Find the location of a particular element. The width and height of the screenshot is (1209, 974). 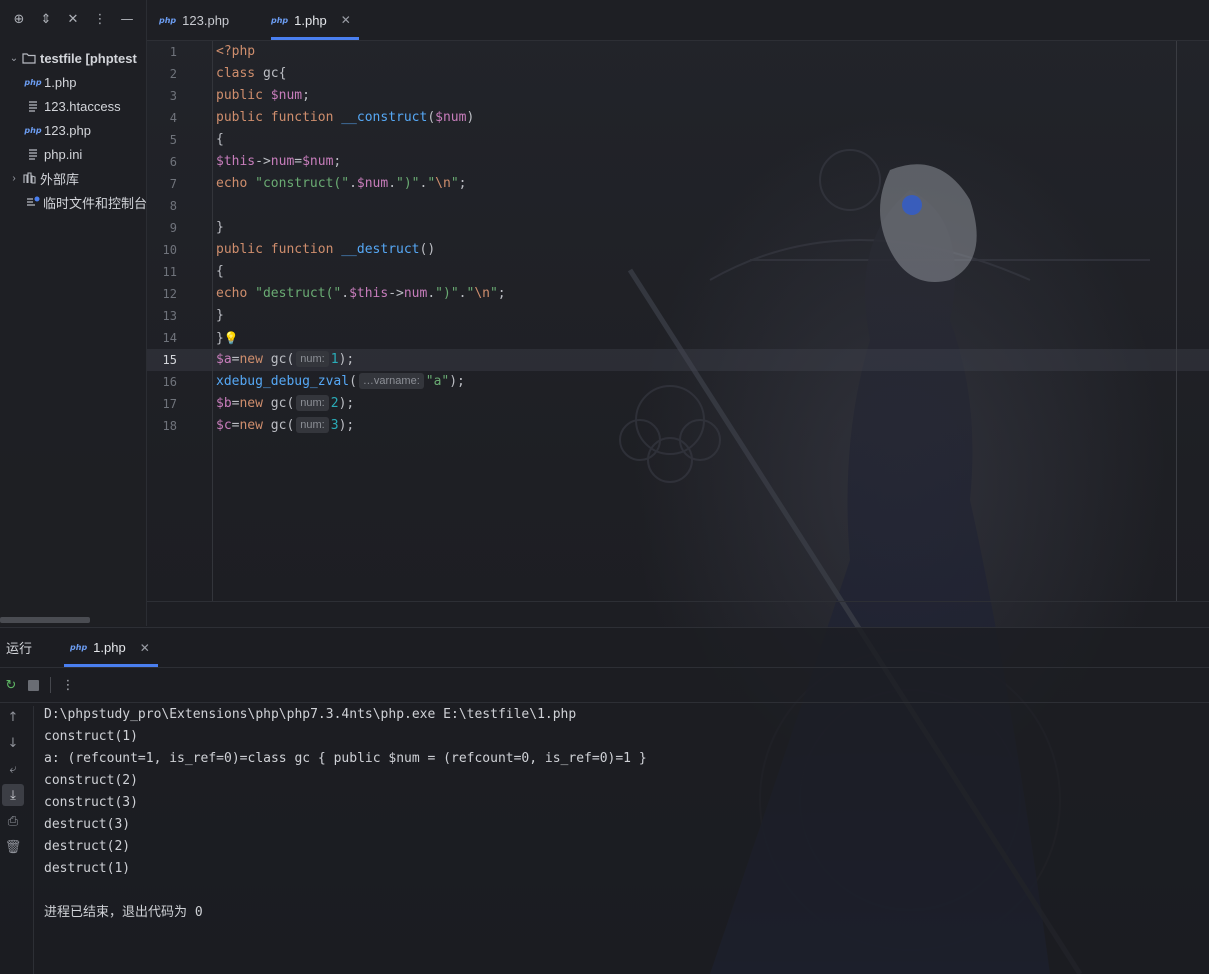

print-icon: ⎙ is located at coordinates (13, 821).